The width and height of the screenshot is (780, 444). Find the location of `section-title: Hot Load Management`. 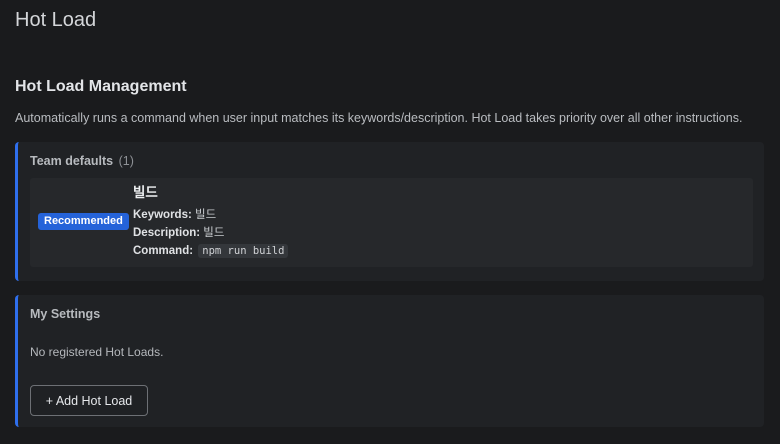

section-title: Hot Load Management is located at coordinates (101, 86).